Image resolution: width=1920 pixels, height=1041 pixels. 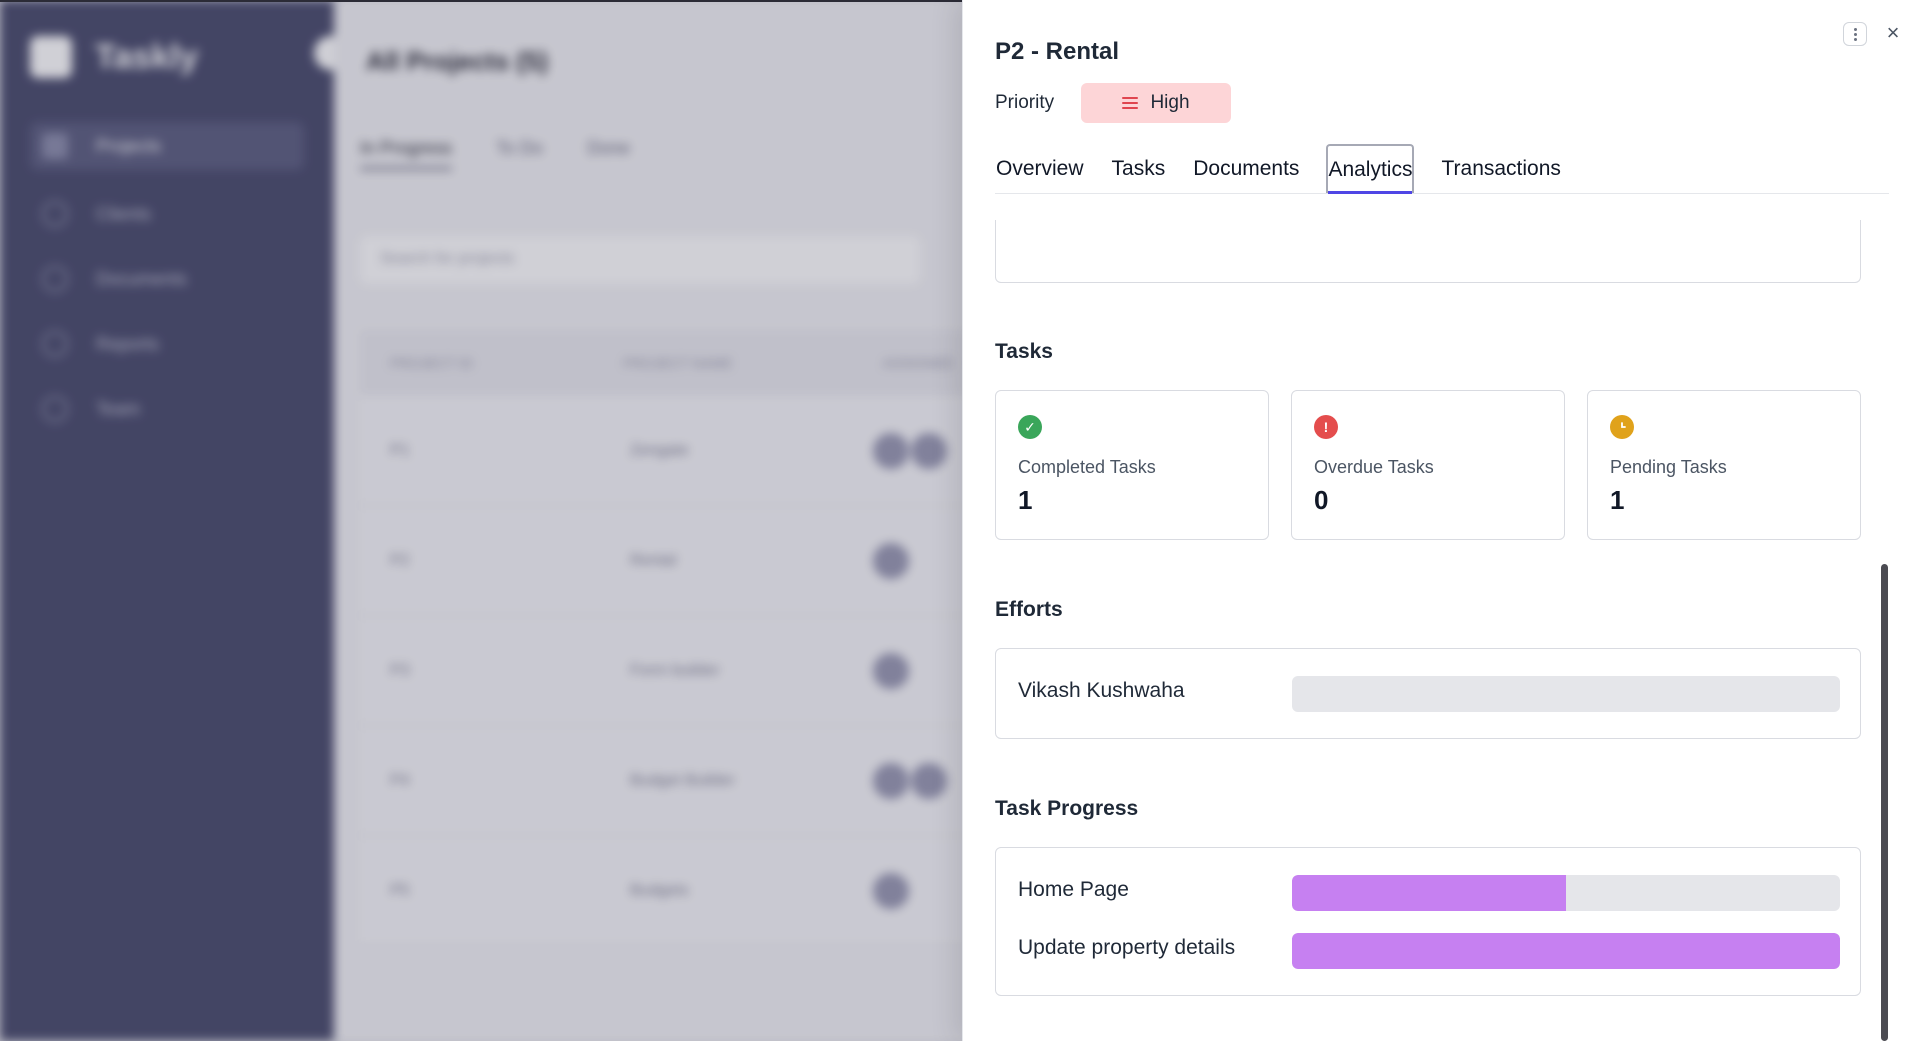 What do you see at coordinates (1067, 808) in the screenshot?
I see `task-progress-section-title: Task Progress` at bounding box center [1067, 808].